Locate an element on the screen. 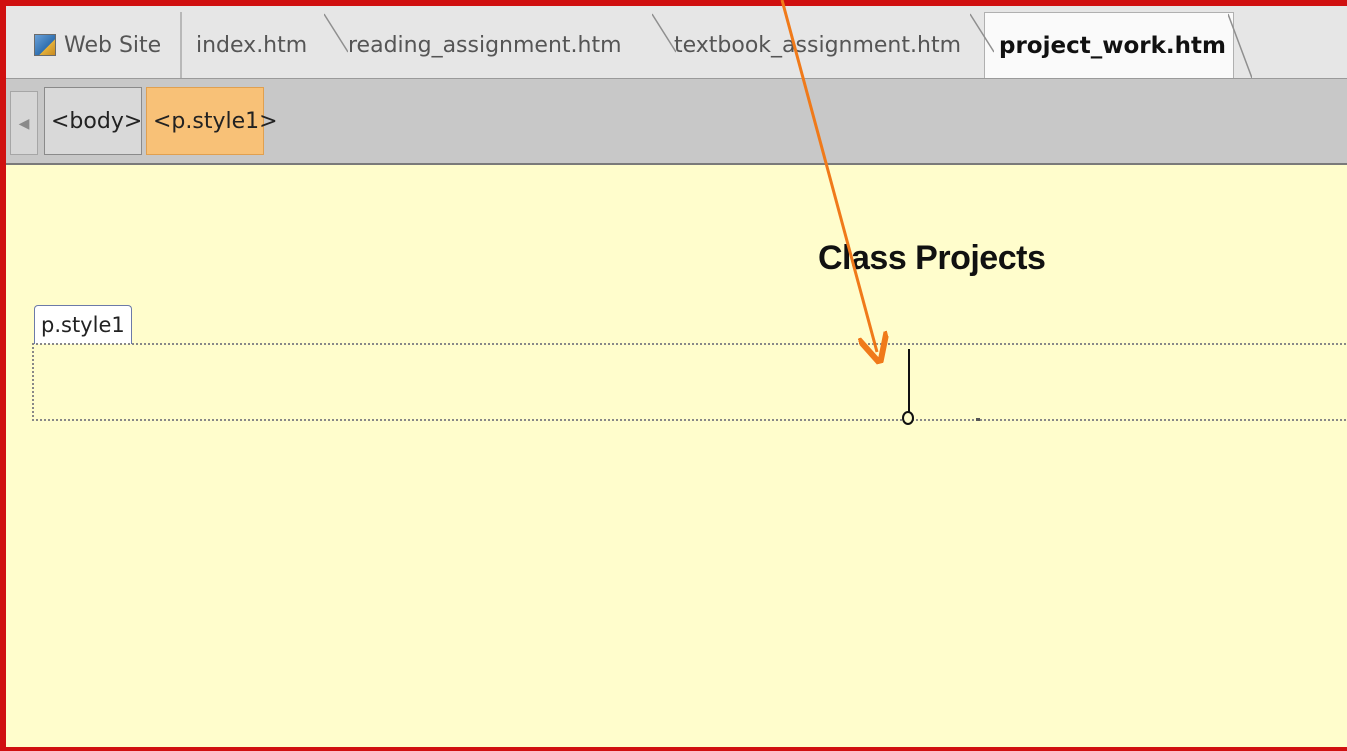  crumb-body-tag: <body> is located at coordinates (93, 121).